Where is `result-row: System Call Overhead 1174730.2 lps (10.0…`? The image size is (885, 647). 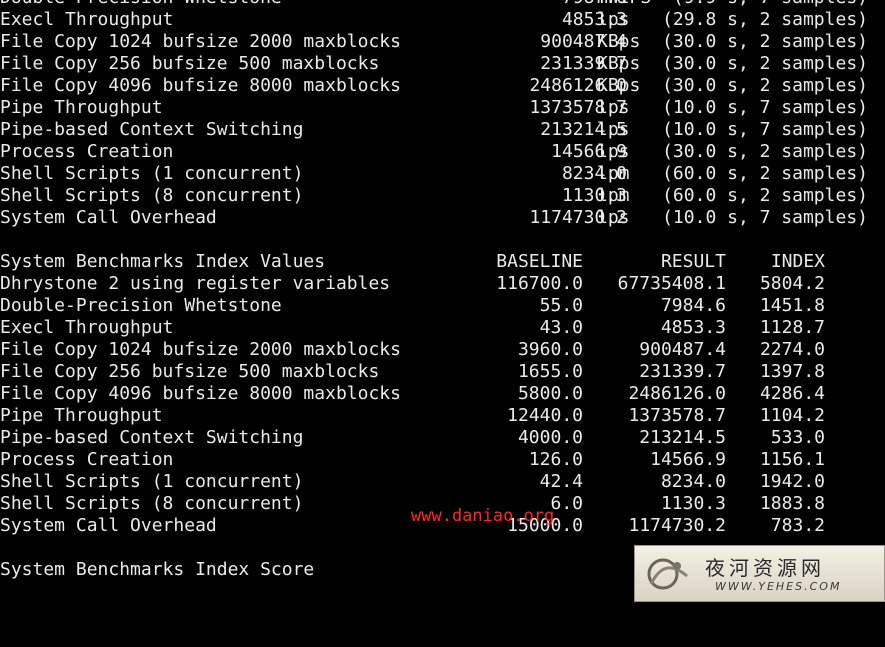 result-row: System Call Overhead 1174730.2 lps (10.0… is located at coordinates (442, 218).